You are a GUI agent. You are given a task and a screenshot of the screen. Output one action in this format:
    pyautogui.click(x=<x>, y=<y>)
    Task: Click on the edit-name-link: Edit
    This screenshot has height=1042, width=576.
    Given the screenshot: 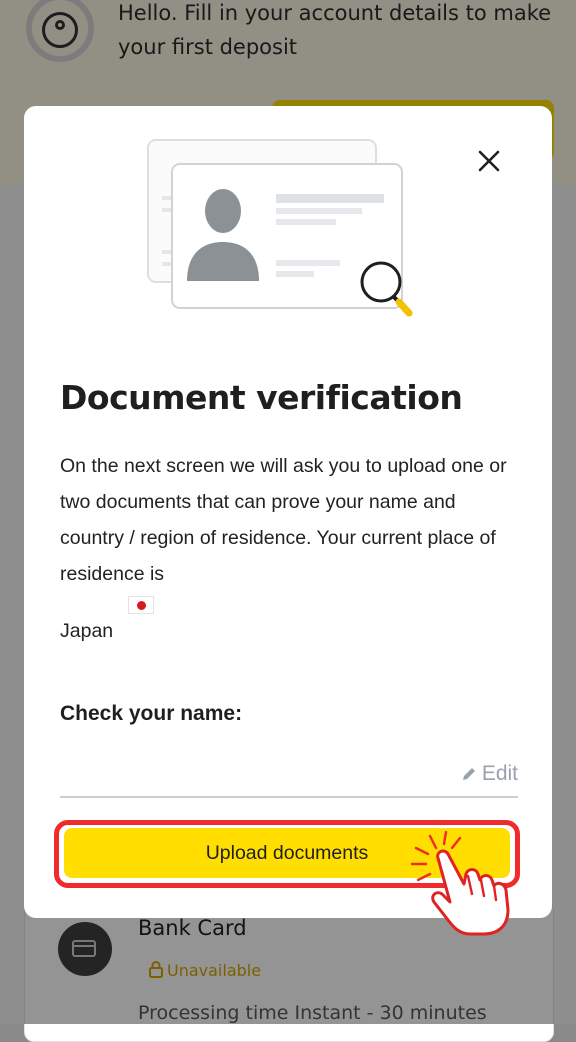 What is the action you would take?
    pyautogui.click(x=489, y=774)
    